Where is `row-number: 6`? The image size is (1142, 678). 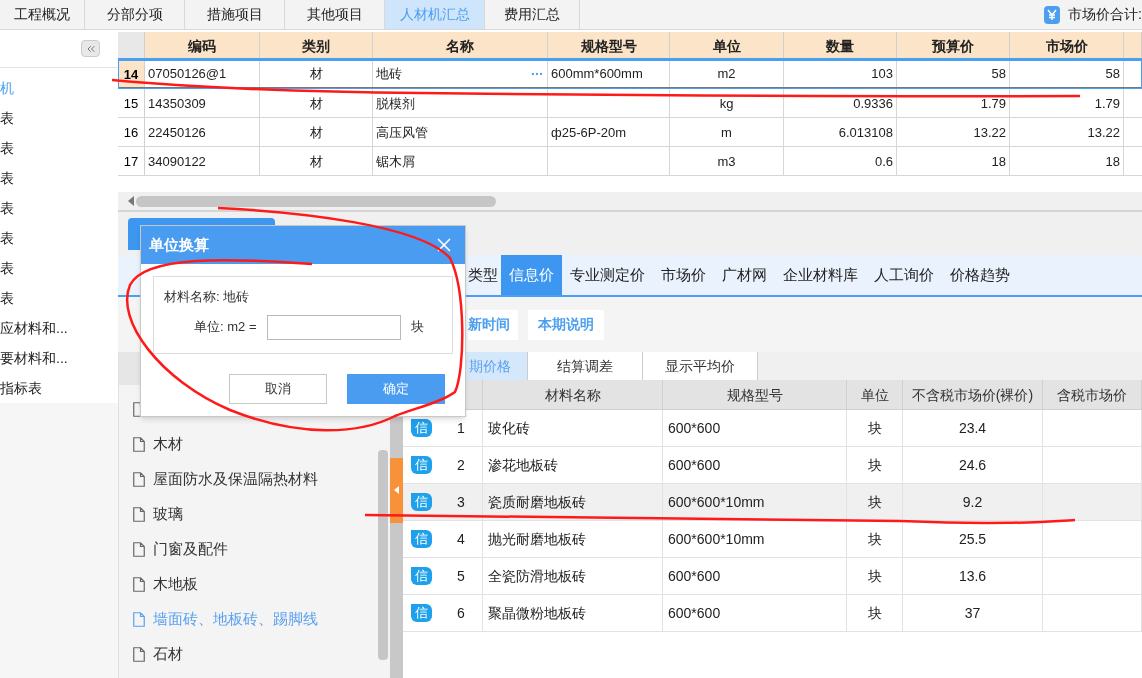
row-number: 6 is located at coordinates (461, 613).